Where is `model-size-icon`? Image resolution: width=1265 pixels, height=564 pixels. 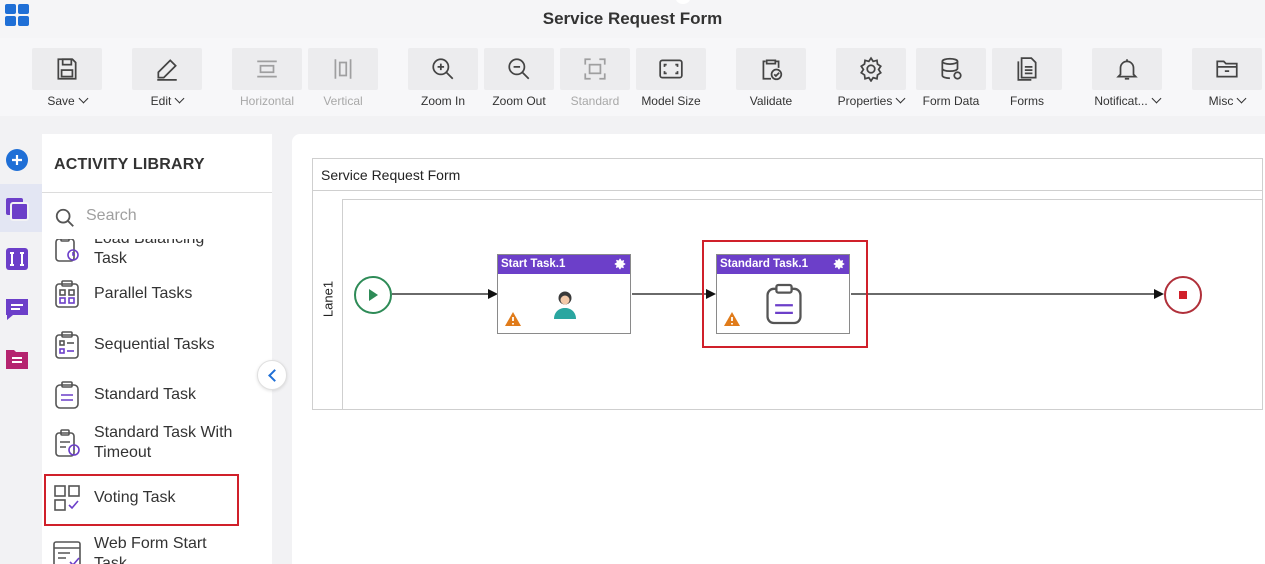 model-size-icon is located at coordinates (671, 69).